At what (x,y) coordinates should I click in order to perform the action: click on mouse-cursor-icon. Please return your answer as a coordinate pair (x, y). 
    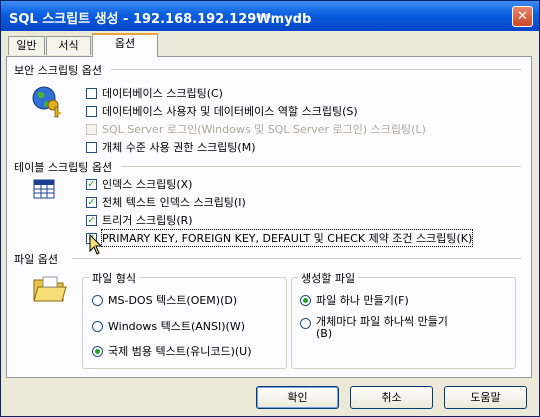
    Looking at the image, I should click on (96, 246).